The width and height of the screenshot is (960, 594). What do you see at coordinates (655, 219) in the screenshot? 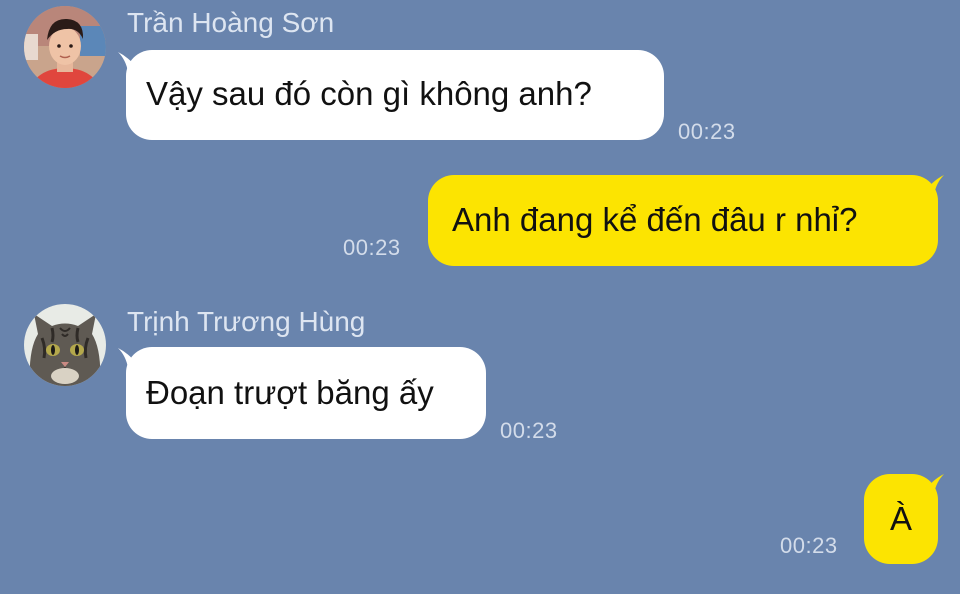
I see `message-text: Anh đang kể đến đâu r nhỉ?` at bounding box center [655, 219].